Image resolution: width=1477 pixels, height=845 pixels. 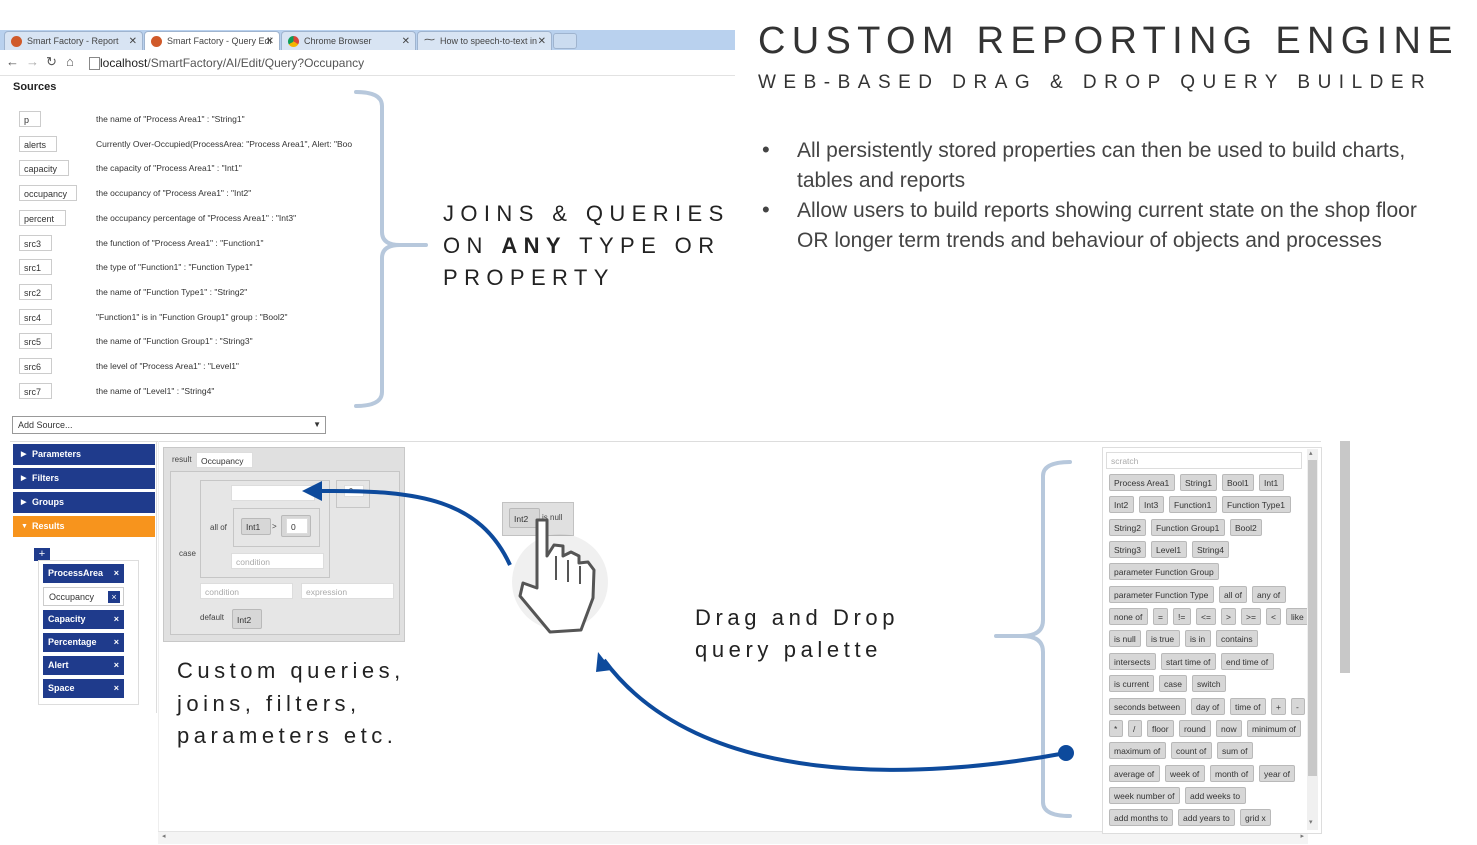 What do you see at coordinates (416, 527) in the screenshot?
I see `drag-arrow-top` at bounding box center [416, 527].